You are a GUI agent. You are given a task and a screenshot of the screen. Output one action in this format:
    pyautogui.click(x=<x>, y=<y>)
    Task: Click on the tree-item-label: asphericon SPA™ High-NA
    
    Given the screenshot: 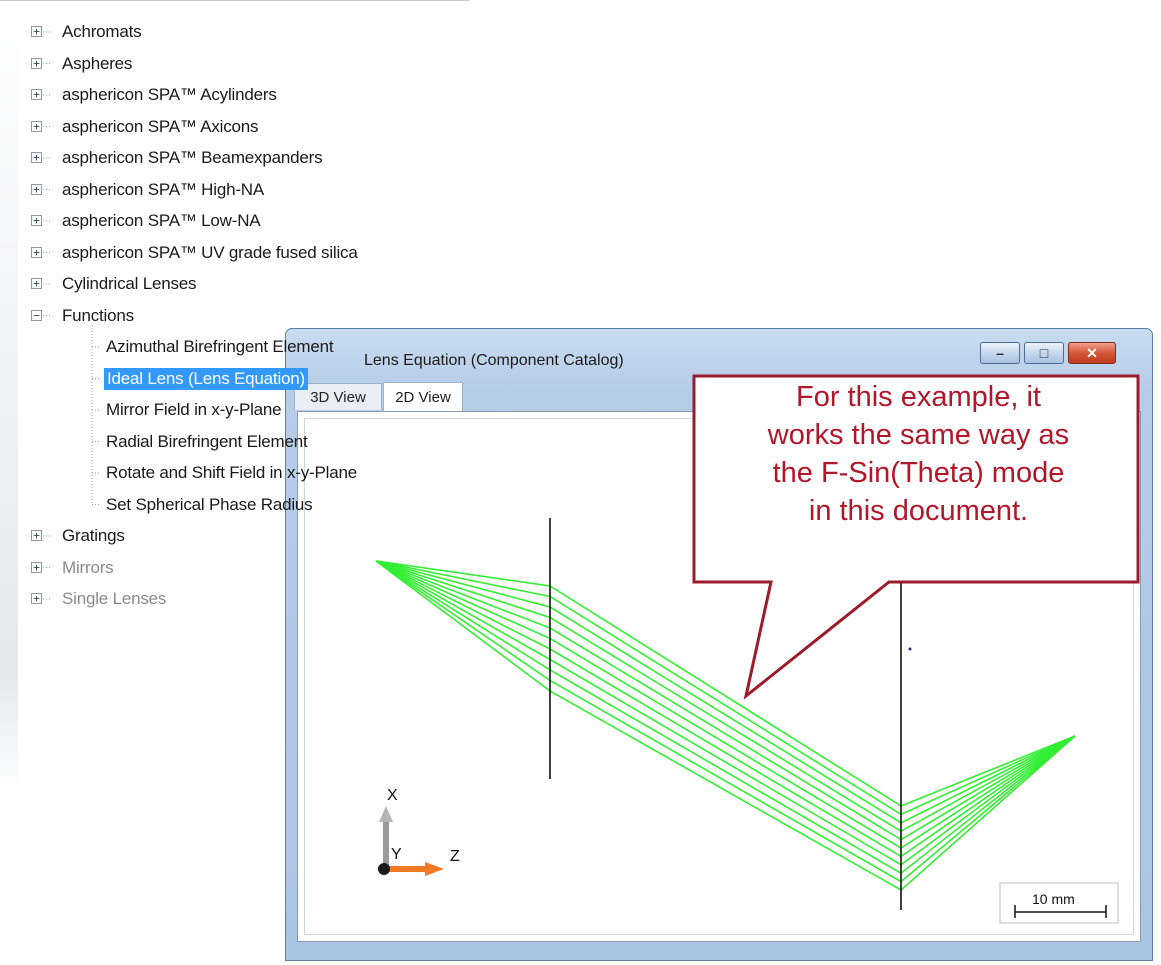 What is the action you would take?
    pyautogui.click(x=163, y=189)
    